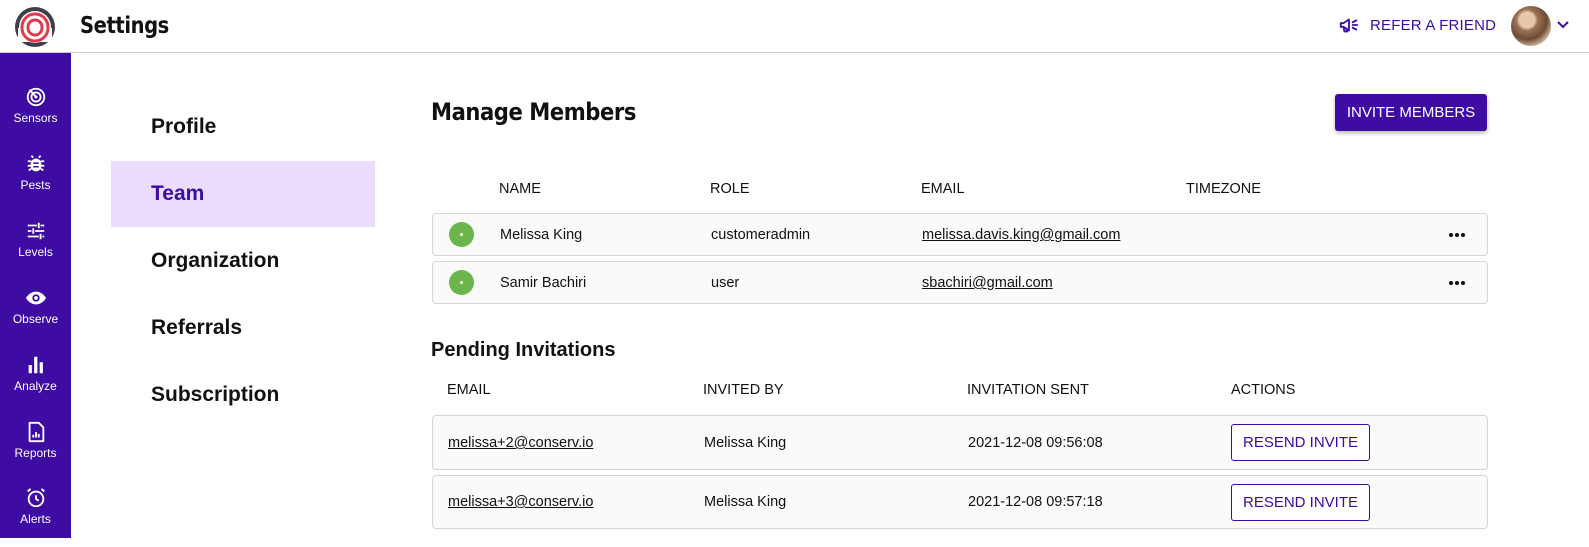  I want to click on member-row: Samir Bachiri user sbachiri@gmail.com, so click(960, 282).